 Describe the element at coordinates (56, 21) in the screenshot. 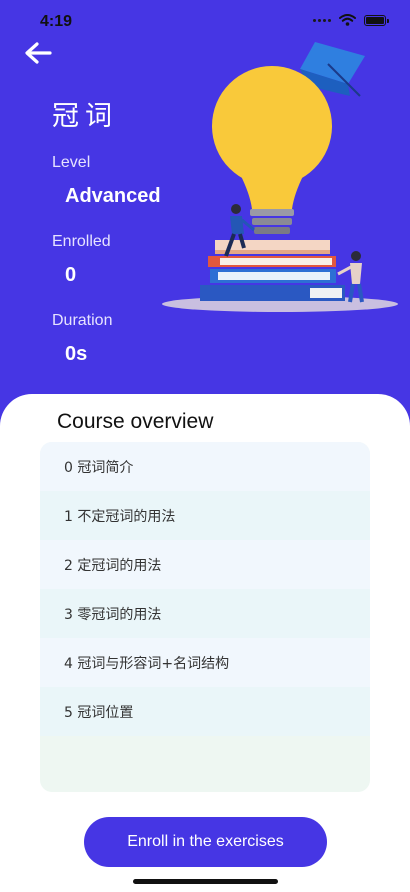

I see `status-time: 4:19` at that location.